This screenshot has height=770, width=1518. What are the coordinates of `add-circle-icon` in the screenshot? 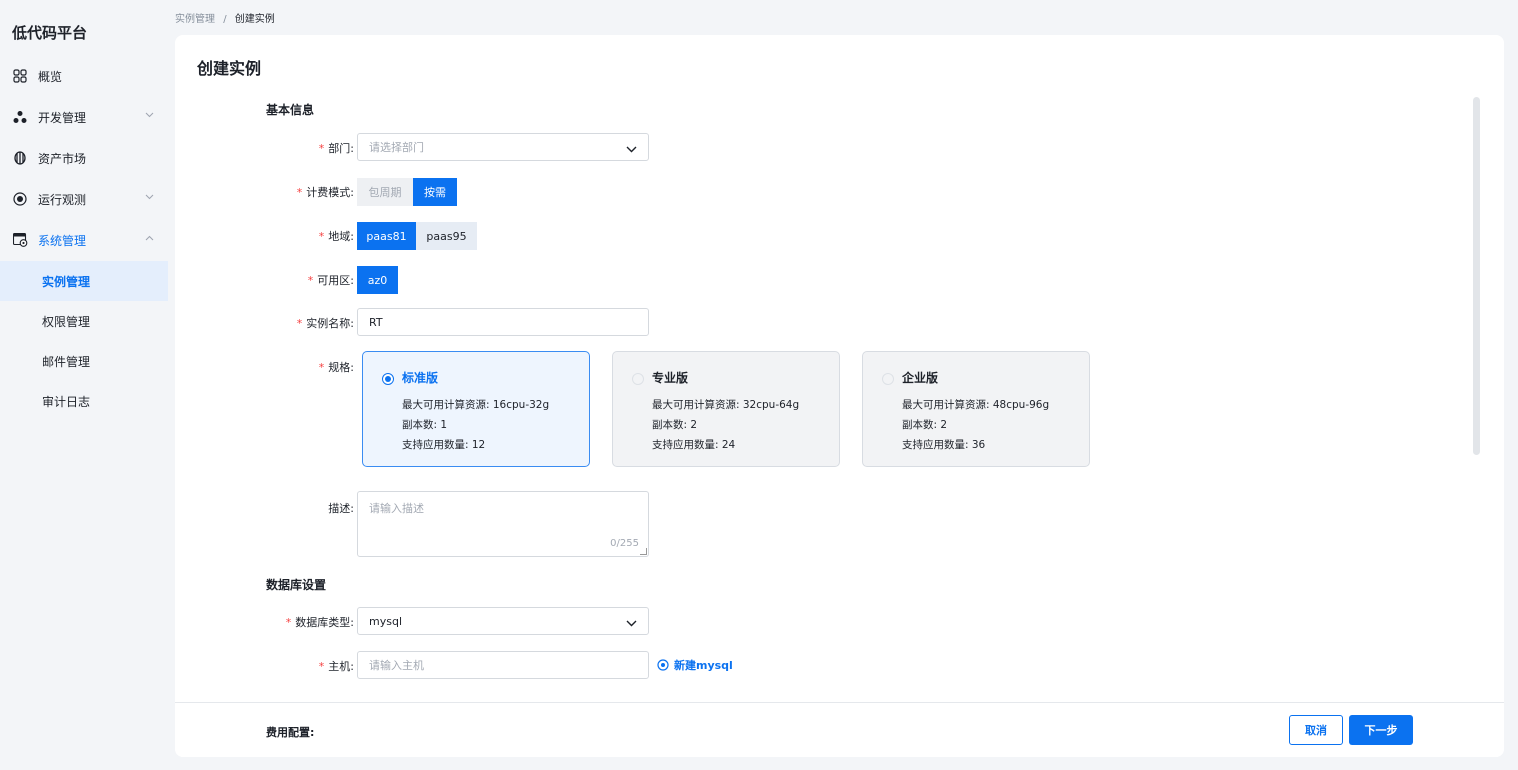 It's located at (663, 665).